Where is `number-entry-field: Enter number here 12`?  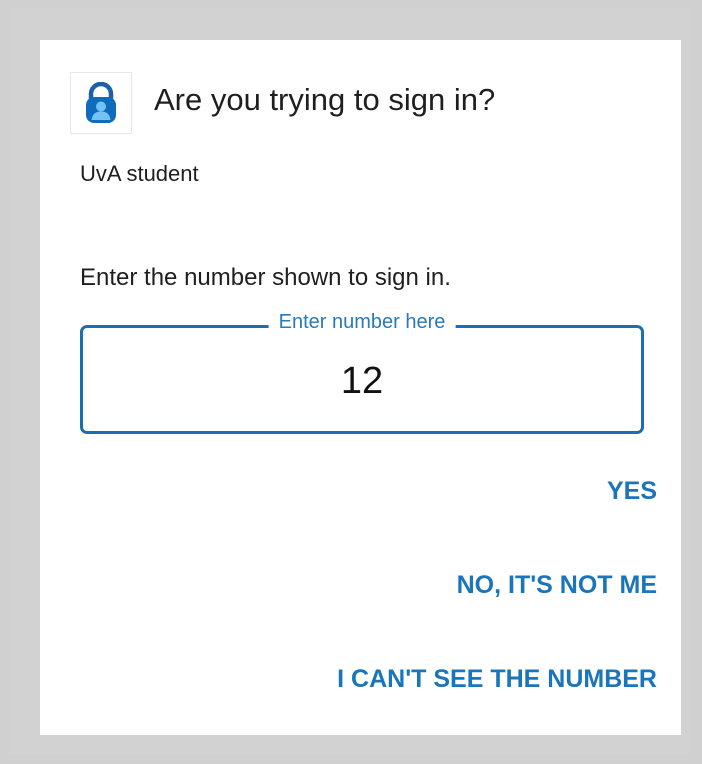
number-entry-field: Enter number here 12 is located at coordinates (362, 372).